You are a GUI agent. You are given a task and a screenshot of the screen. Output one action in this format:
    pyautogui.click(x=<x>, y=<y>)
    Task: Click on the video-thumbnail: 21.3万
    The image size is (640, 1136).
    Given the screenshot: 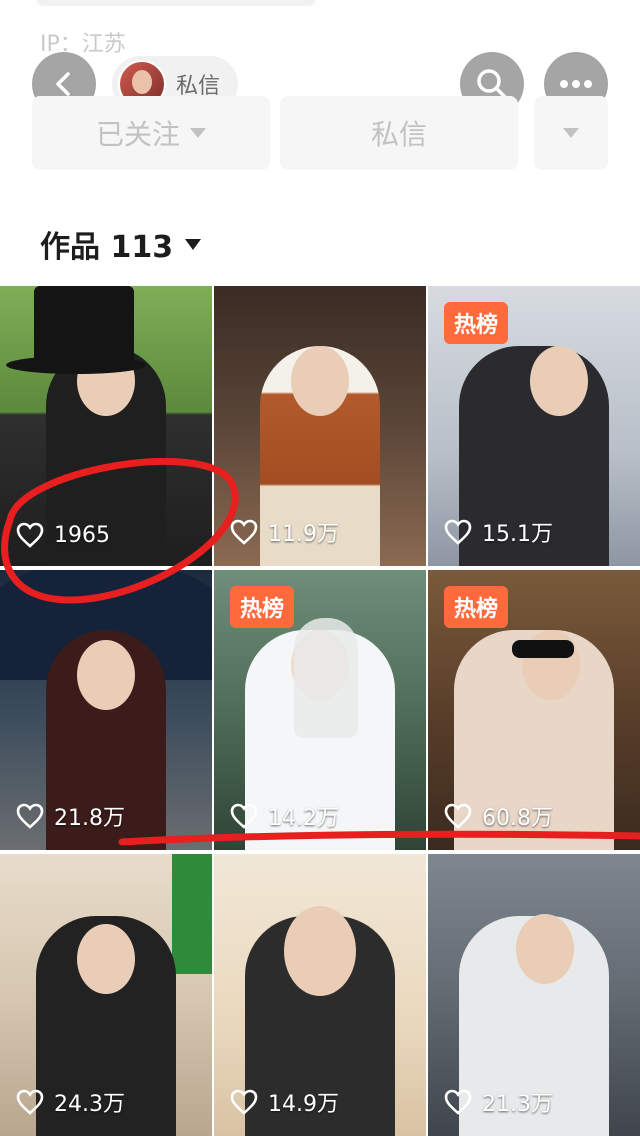 What is the action you would take?
    pyautogui.click(x=534, y=995)
    